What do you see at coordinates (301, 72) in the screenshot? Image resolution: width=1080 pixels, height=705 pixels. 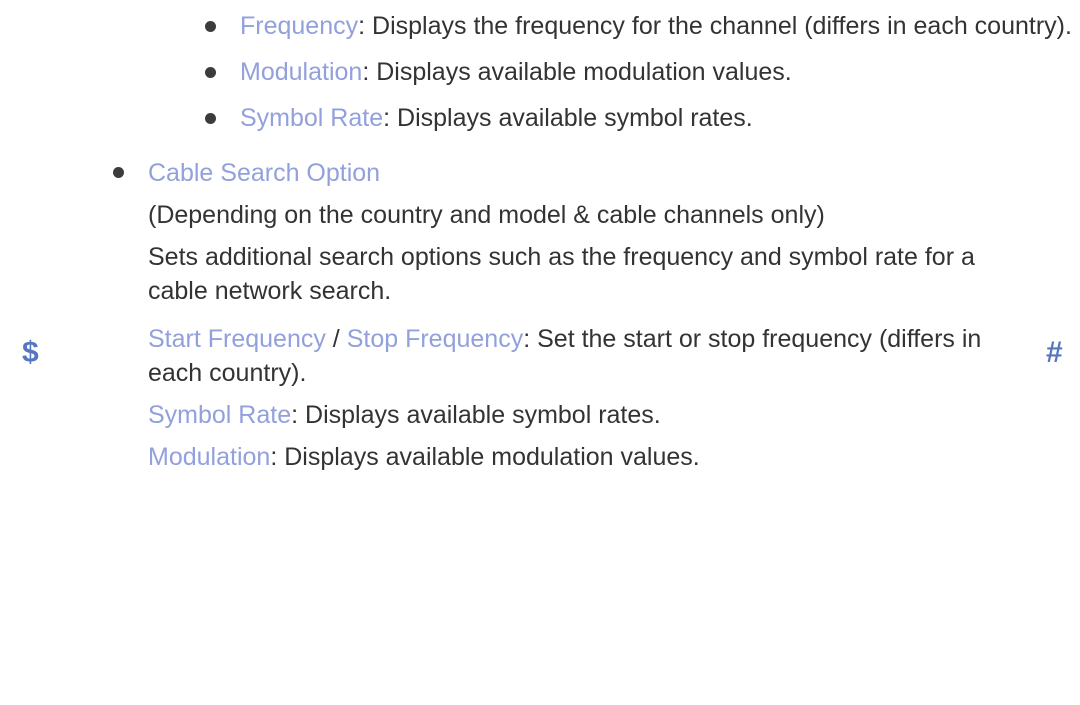 I see `option-term: Modulation` at bounding box center [301, 72].